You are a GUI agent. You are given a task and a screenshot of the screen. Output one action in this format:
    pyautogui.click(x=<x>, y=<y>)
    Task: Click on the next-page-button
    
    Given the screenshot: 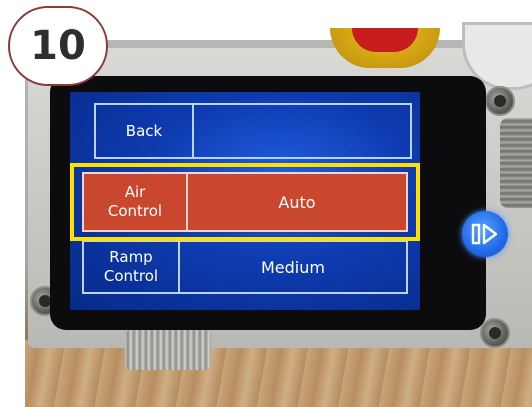 What is the action you would take?
    pyautogui.click(x=485, y=234)
    